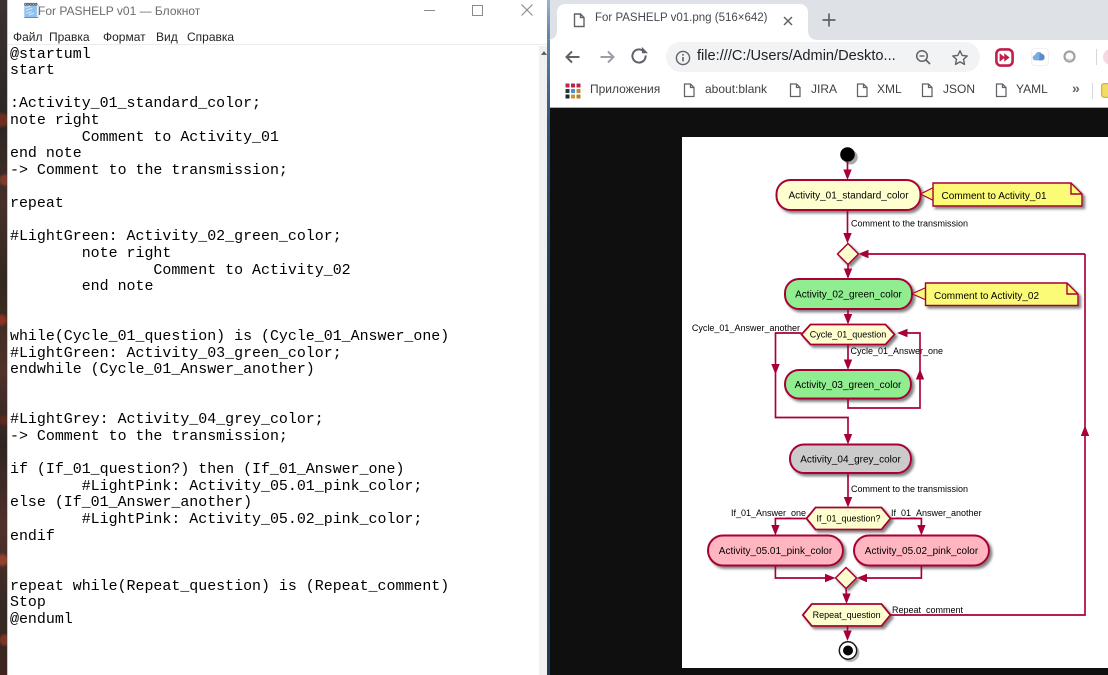 Image resolution: width=1108 pixels, height=675 pixels. What do you see at coordinates (776, 551) in the screenshot?
I see `svg-text: Activity_05.01_pink_color` at bounding box center [776, 551].